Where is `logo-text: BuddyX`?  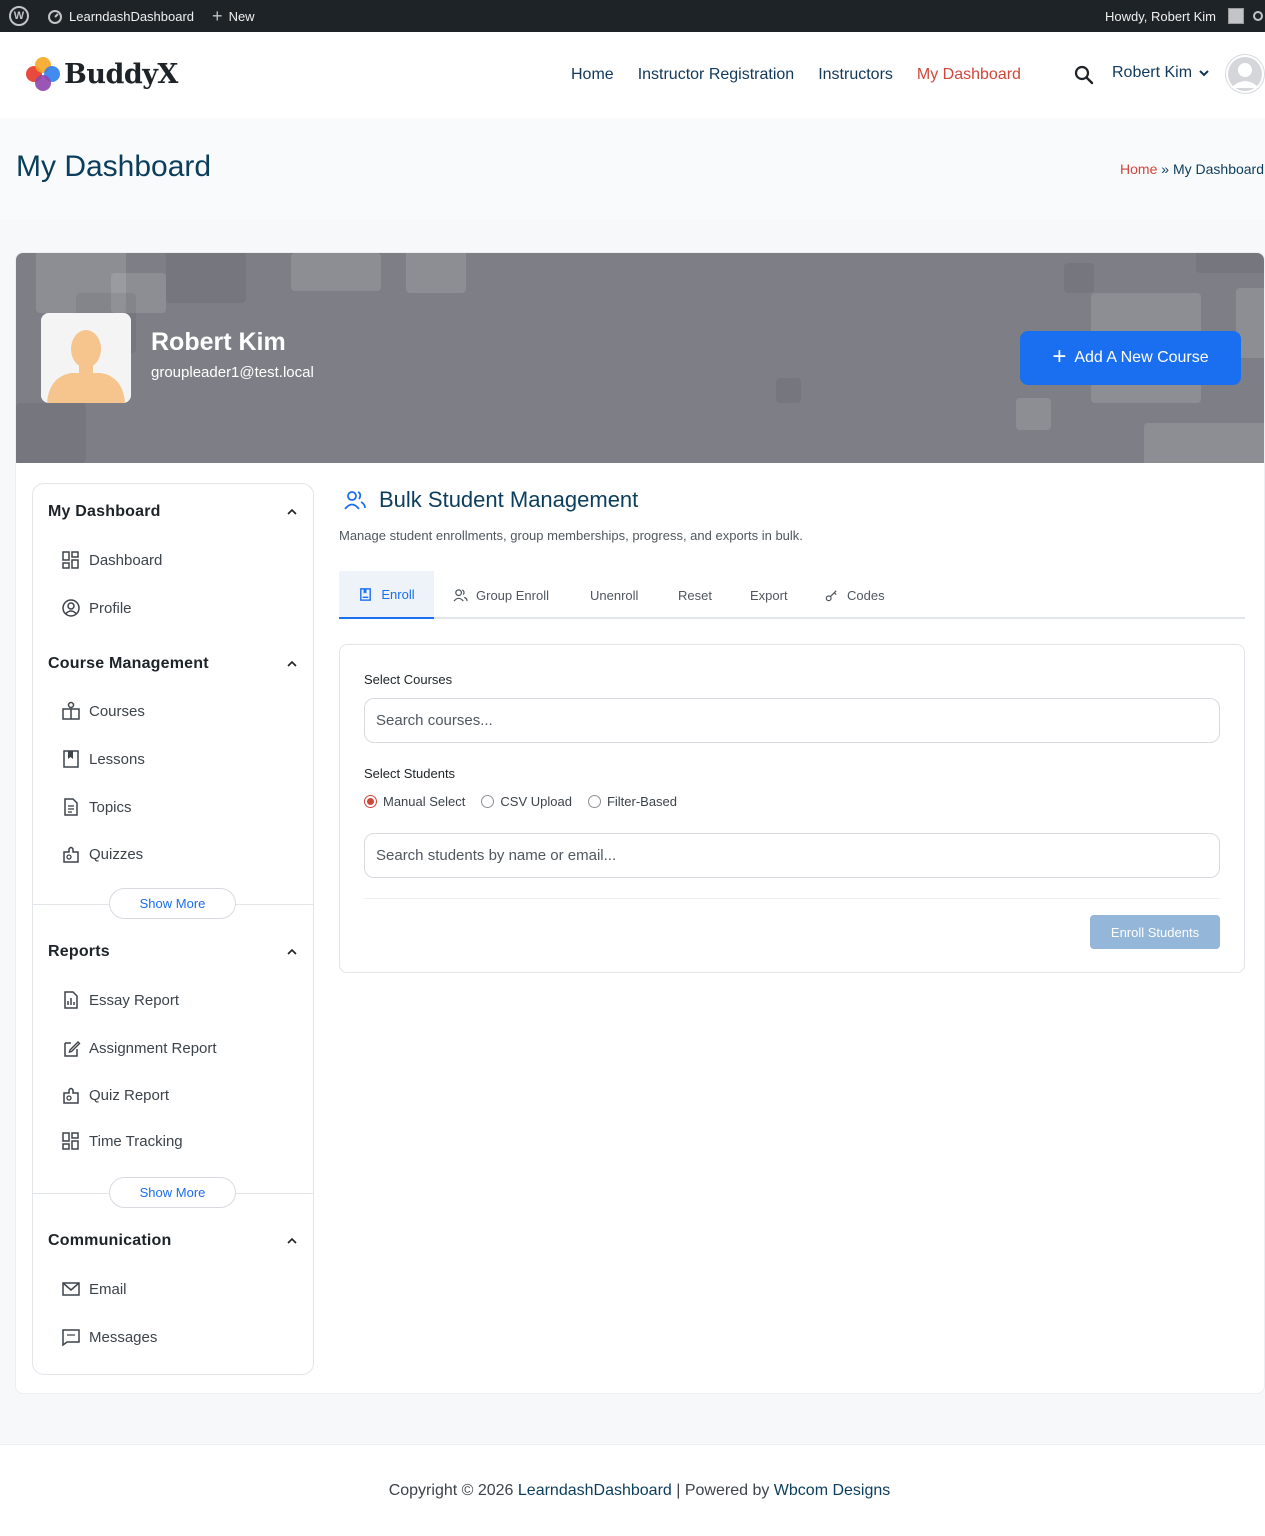
logo-text: BuddyX is located at coordinates (121, 74).